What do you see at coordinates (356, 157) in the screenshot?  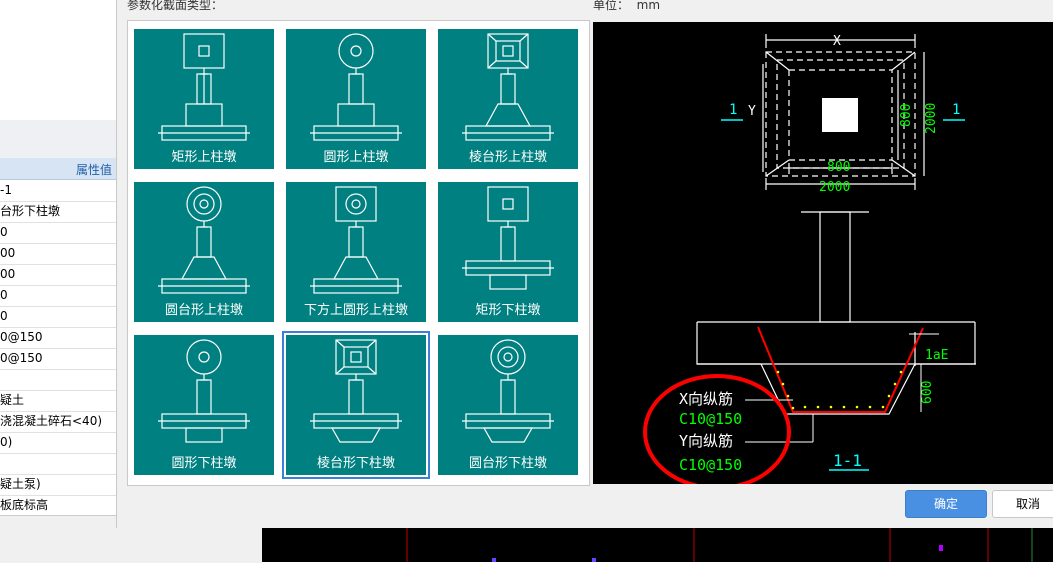 I see `tile-caption: 圆形上柱墩` at bounding box center [356, 157].